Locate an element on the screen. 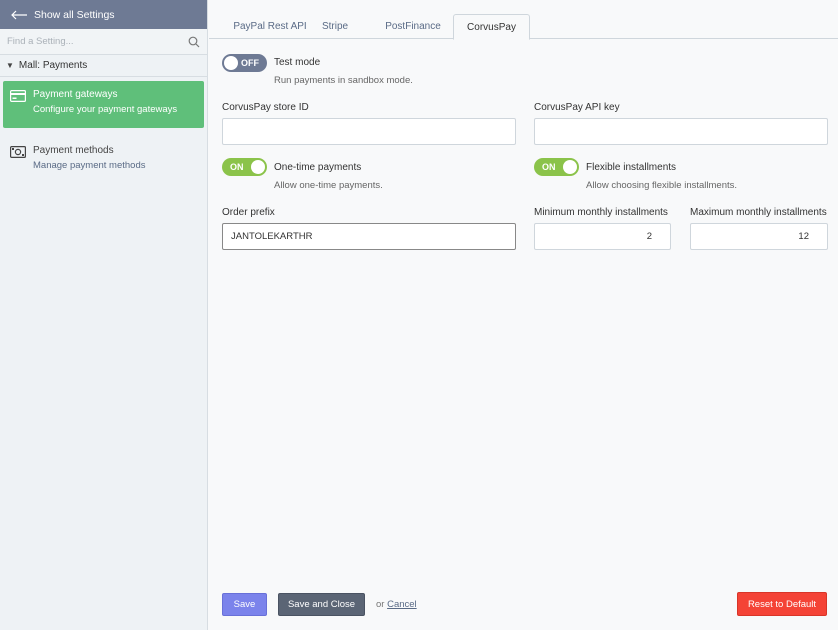 Image resolution: width=838 pixels, height=630 pixels. save-and-close-button: Save and Close is located at coordinates (321, 604).